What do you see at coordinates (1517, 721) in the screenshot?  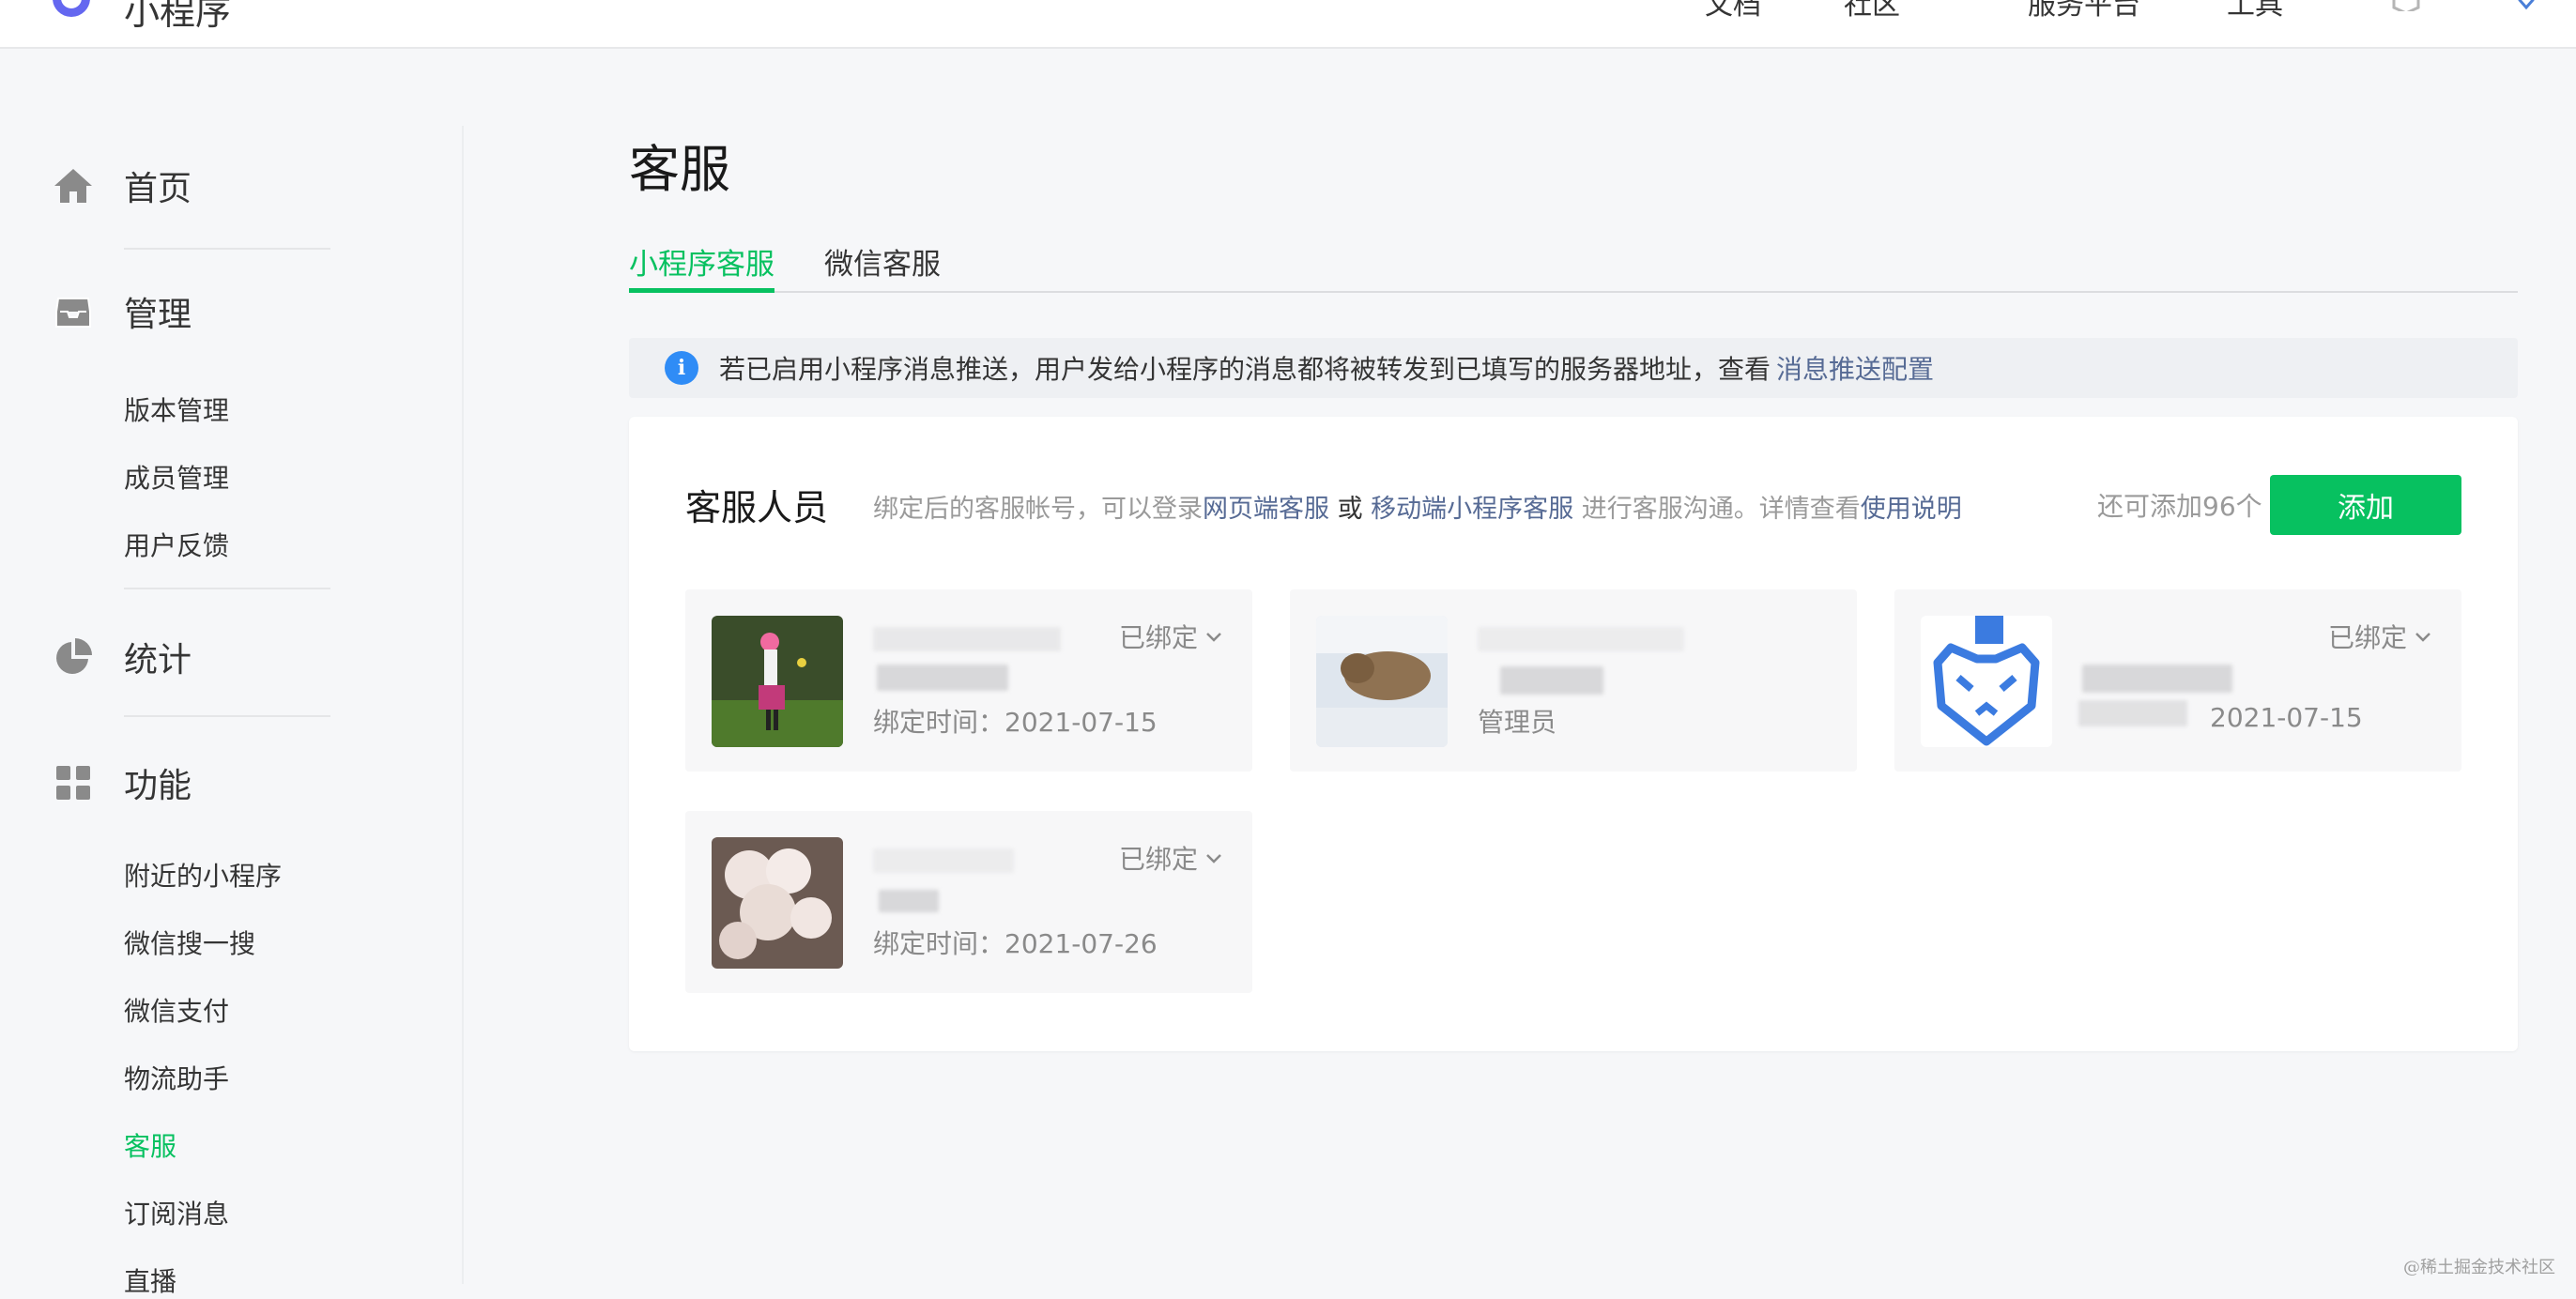 I see `role-label: 管理员` at bounding box center [1517, 721].